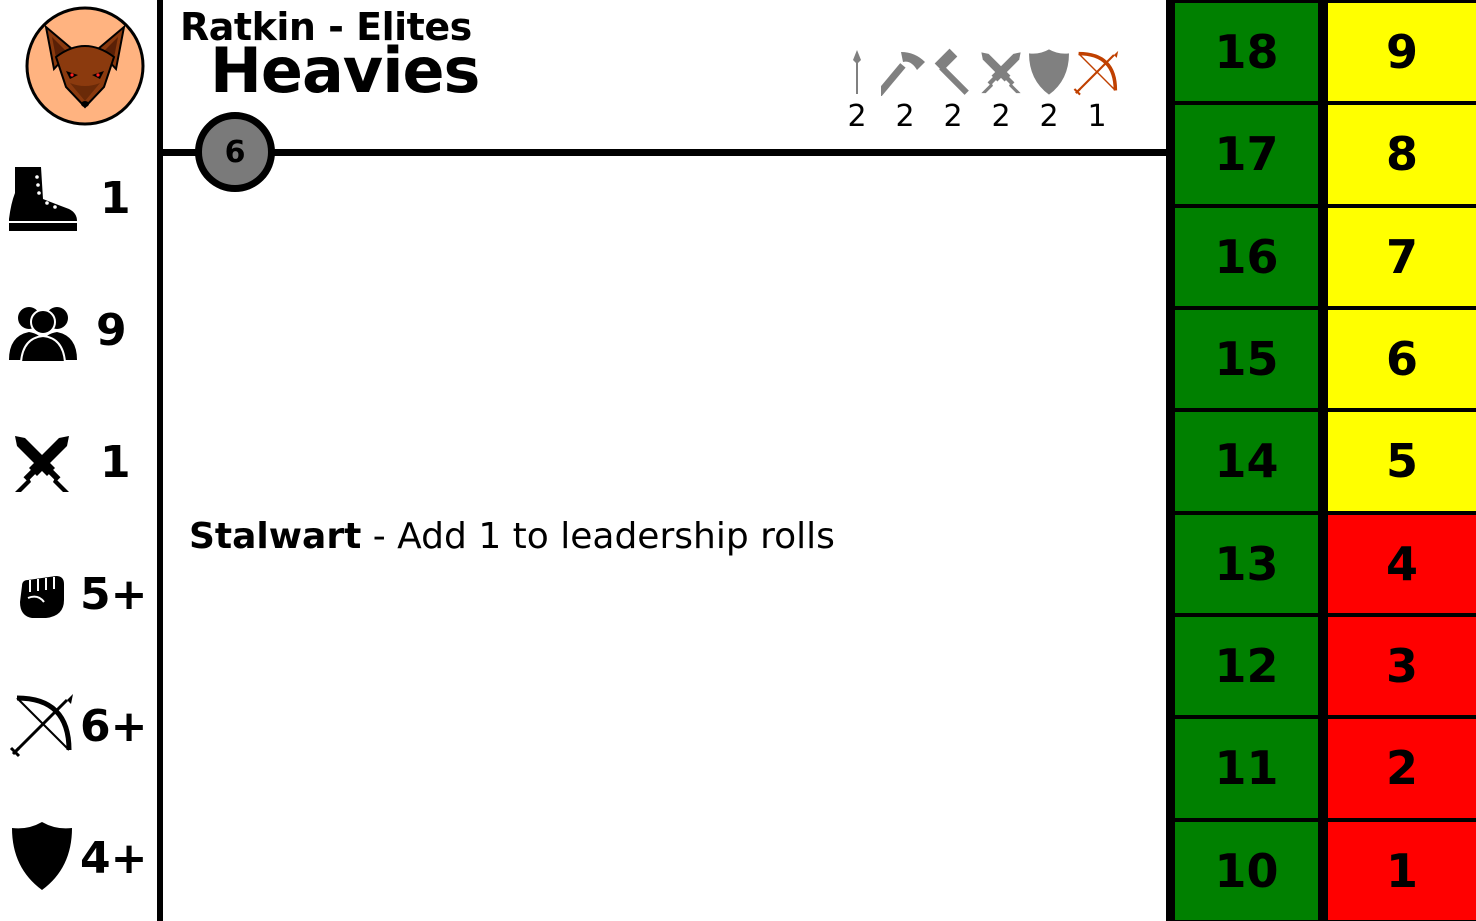 The width and height of the screenshot is (1476, 921). What do you see at coordinates (905, 116) in the screenshot?
I see `axe-count: 2` at bounding box center [905, 116].